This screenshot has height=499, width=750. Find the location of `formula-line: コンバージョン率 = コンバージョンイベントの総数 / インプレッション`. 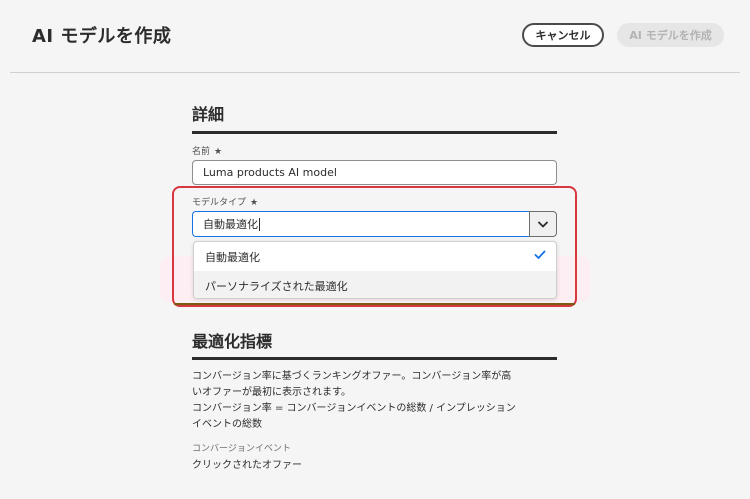

formula-line: コンバージョン率 = コンバージョンイベントの総数 / インプレッション is located at coordinates (354, 408).